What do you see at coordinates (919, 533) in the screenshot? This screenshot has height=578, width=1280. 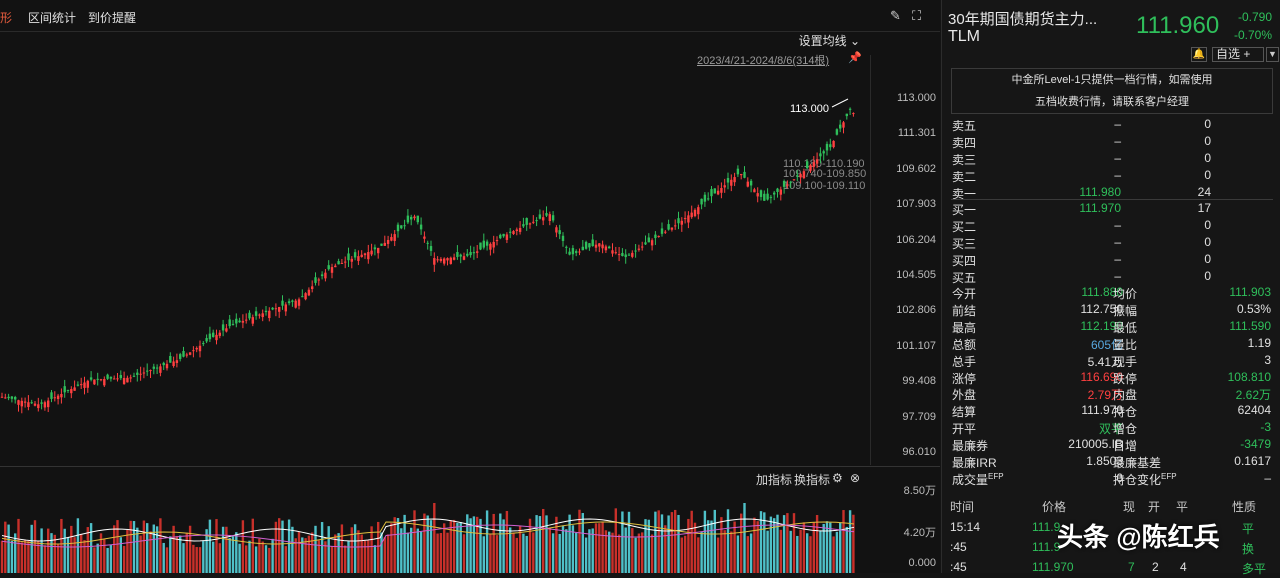 I see `vol-tick-mid: 4.20万` at bounding box center [919, 533].